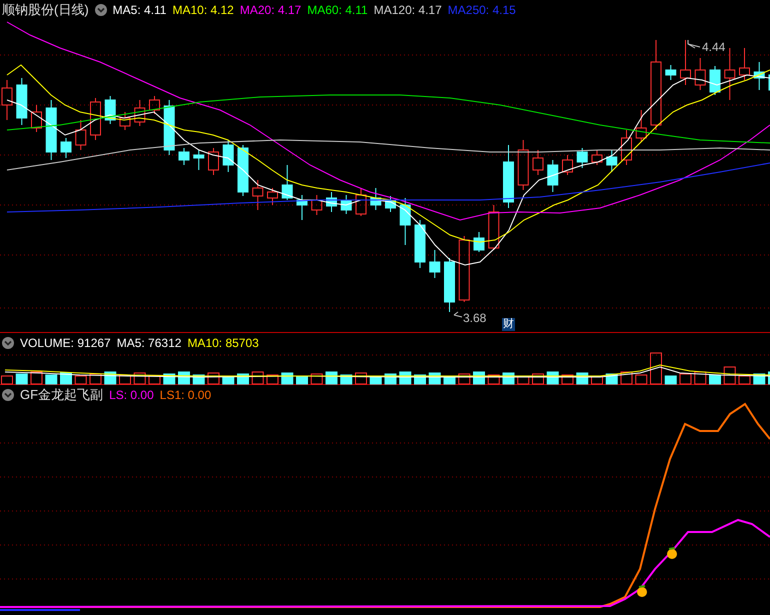 The height and width of the screenshot is (615, 770). Describe the element at coordinates (223, 343) in the screenshot. I see `indicator-value: MA10: 85703` at that location.